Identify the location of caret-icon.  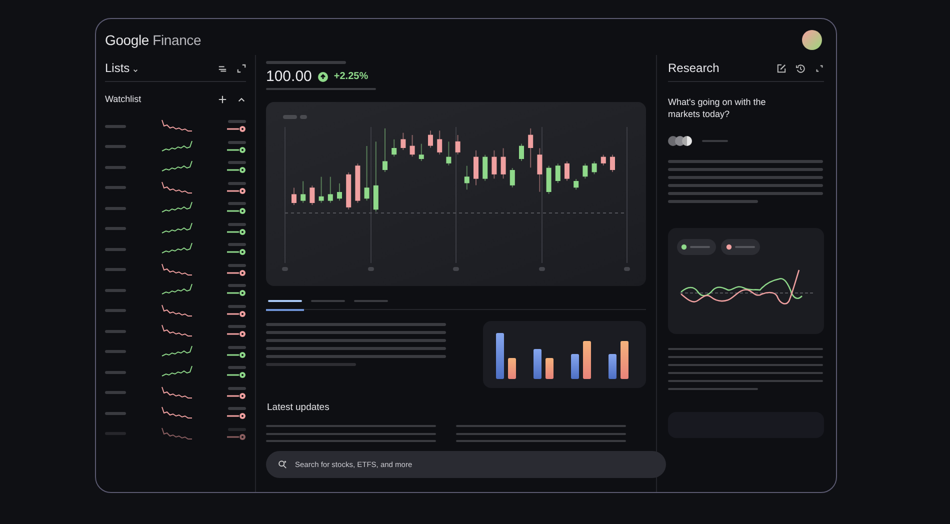
(135, 70).